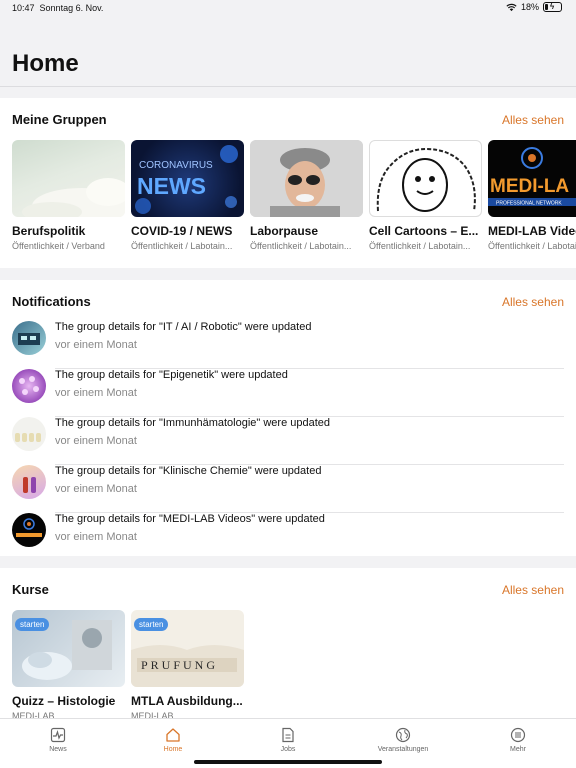  What do you see at coordinates (403, 749) in the screenshot?
I see `tab-label: Veranstaltungen` at bounding box center [403, 749].